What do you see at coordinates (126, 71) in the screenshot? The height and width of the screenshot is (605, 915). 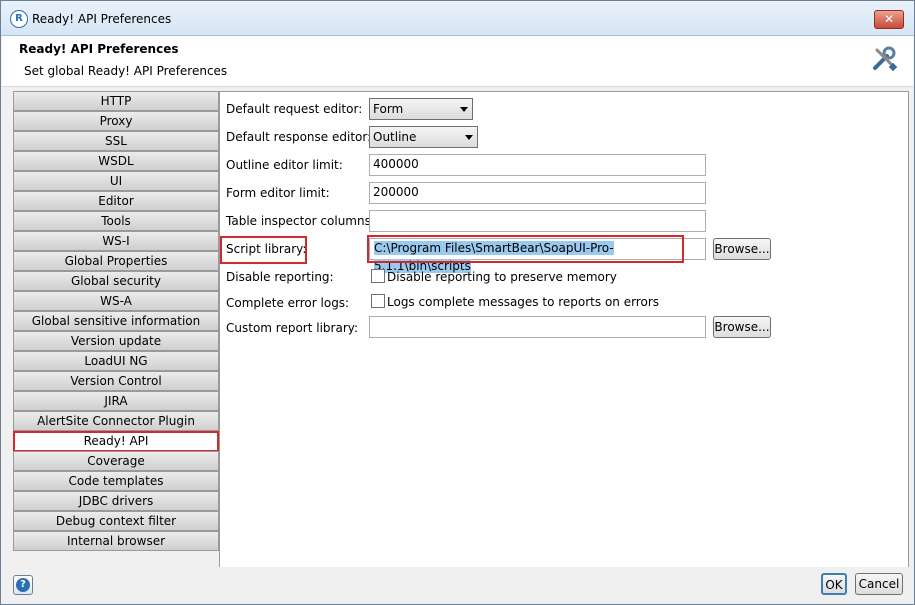 I see `header-subtitle: Set global Ready! API Preferences` at bounding box center [126, 71].